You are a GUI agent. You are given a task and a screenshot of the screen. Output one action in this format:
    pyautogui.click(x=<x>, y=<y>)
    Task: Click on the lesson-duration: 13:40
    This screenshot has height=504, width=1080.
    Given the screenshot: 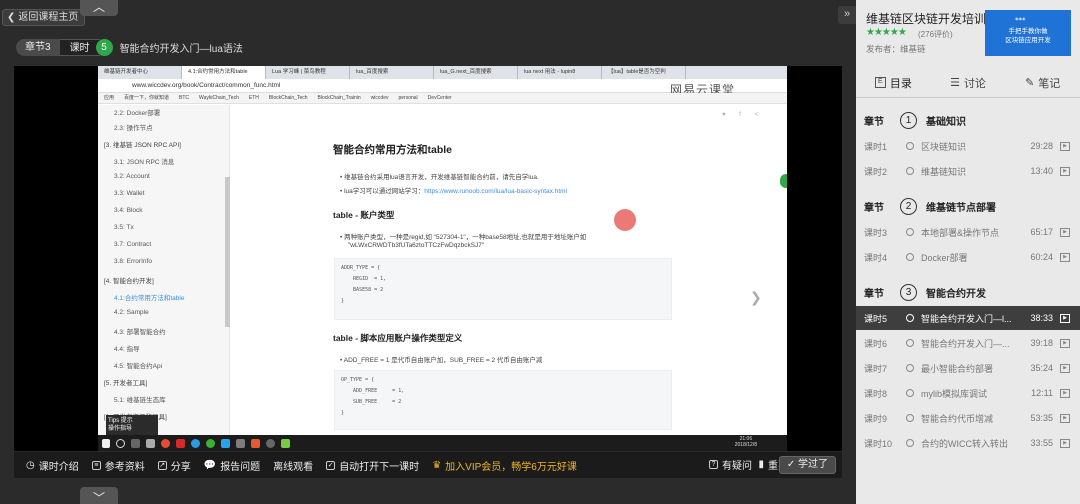 What is the action you would take?
    pyautogui.click(x=1041, y=171)
    